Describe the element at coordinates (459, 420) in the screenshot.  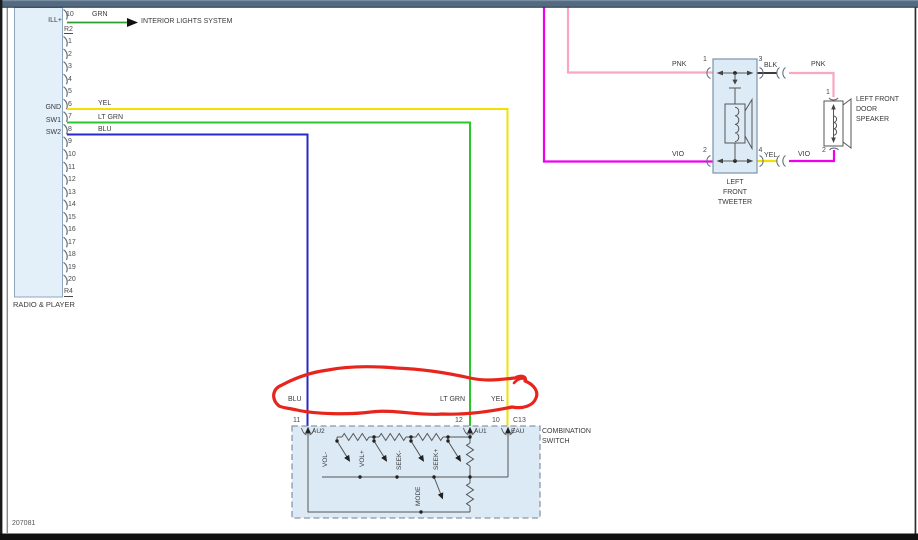
I see `switch-pin-12: 12` at that location.